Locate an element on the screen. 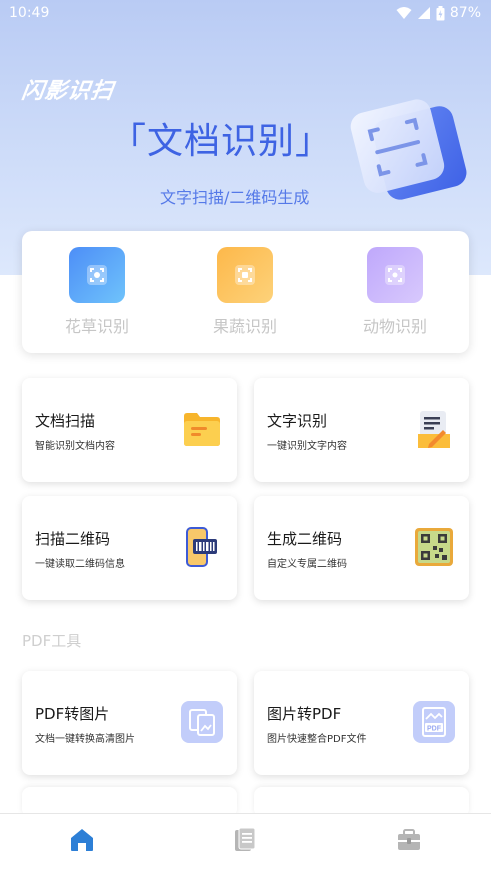 This screenshot has width=491, height=873. wifi-icon is located at coordinates (404, 13).